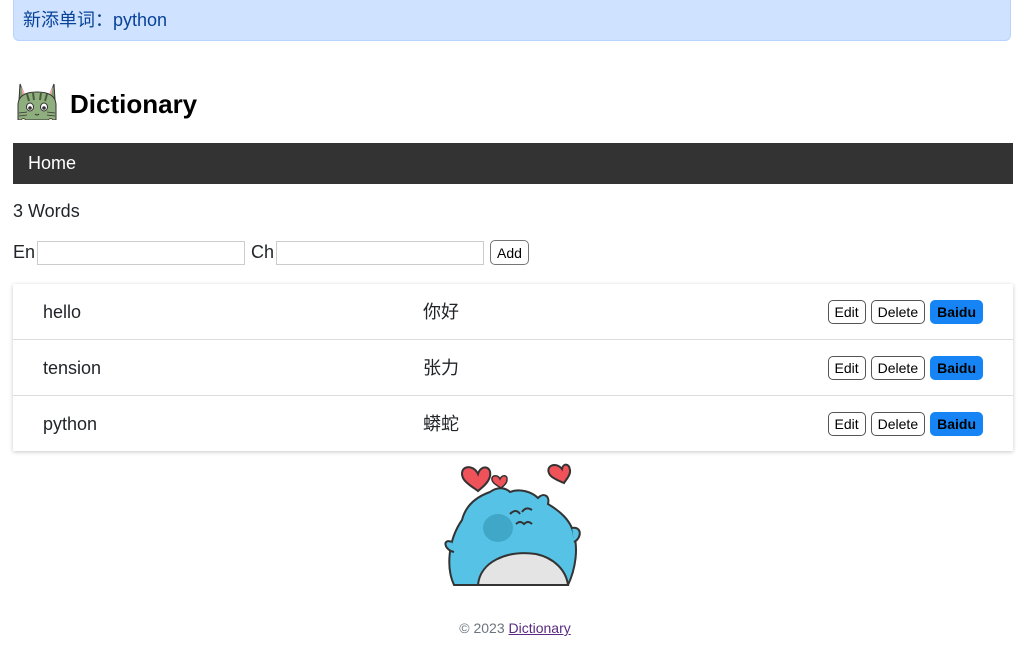 The image size is (1030, 667). Describe the element at coordinates (513, 423) in the screenshot. I see `word-row: python 蟒蛇 Edit Delete Baidu` at that location.